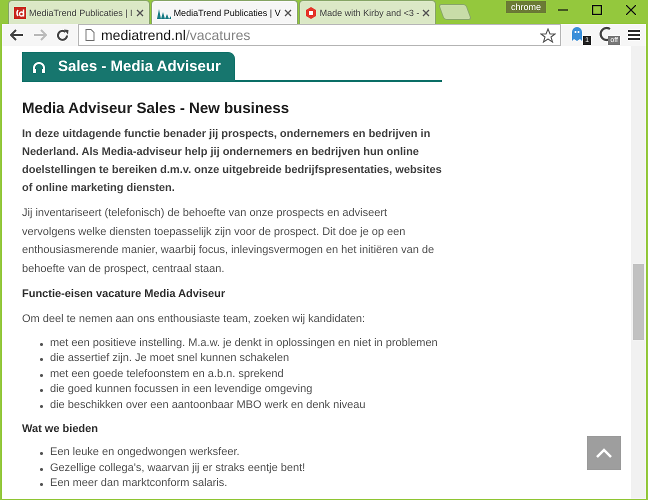  Describe the element at coordinates (229, 241) in the screenshot. I see `description-paragraph: Jij inventariseert (telefonisch) de behoefte van onze prospects en adviseert vervolgens welke diensten toepasselijk zijn voor de prospect. Dit doe je op een enthousiasmerende manier, waarbij focus, inlevingsvermogen en het initiëren van de behoefte van de prospect, centraal staan.` at that location.